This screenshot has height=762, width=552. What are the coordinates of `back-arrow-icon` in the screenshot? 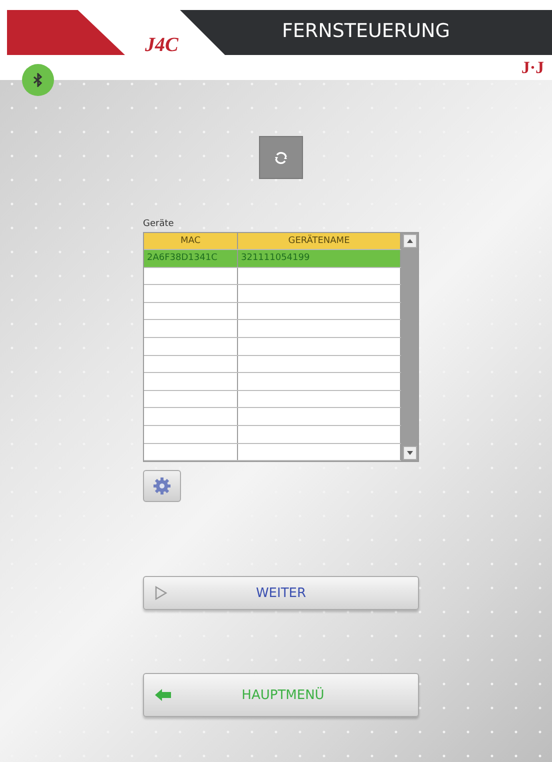 It's located at (163, 695).